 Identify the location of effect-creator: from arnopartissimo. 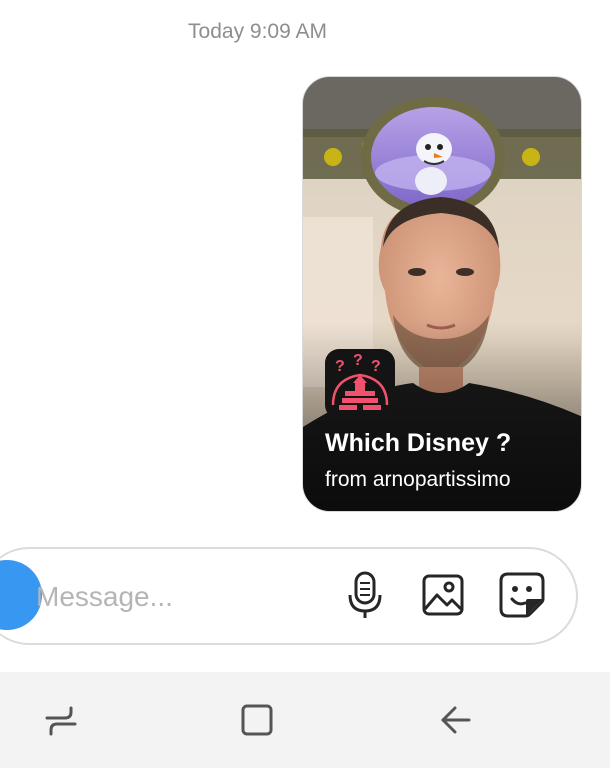
(418, 479).